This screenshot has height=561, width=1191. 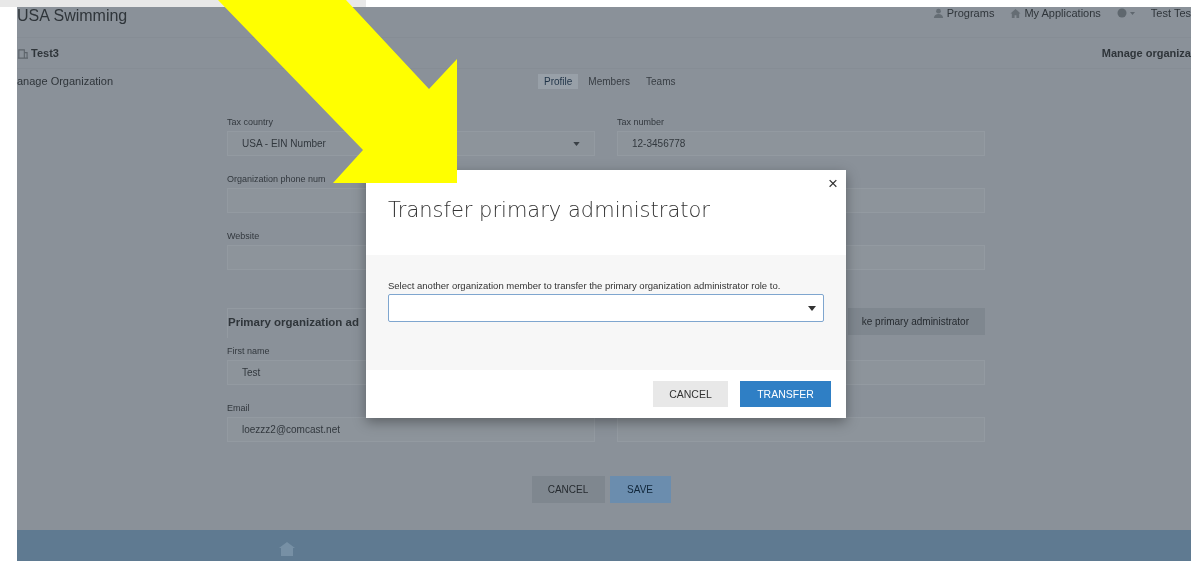 What do you see at coordinates (287, 549) in the screenshot?
I see `logo-icon` at bounding box center [287, 549].